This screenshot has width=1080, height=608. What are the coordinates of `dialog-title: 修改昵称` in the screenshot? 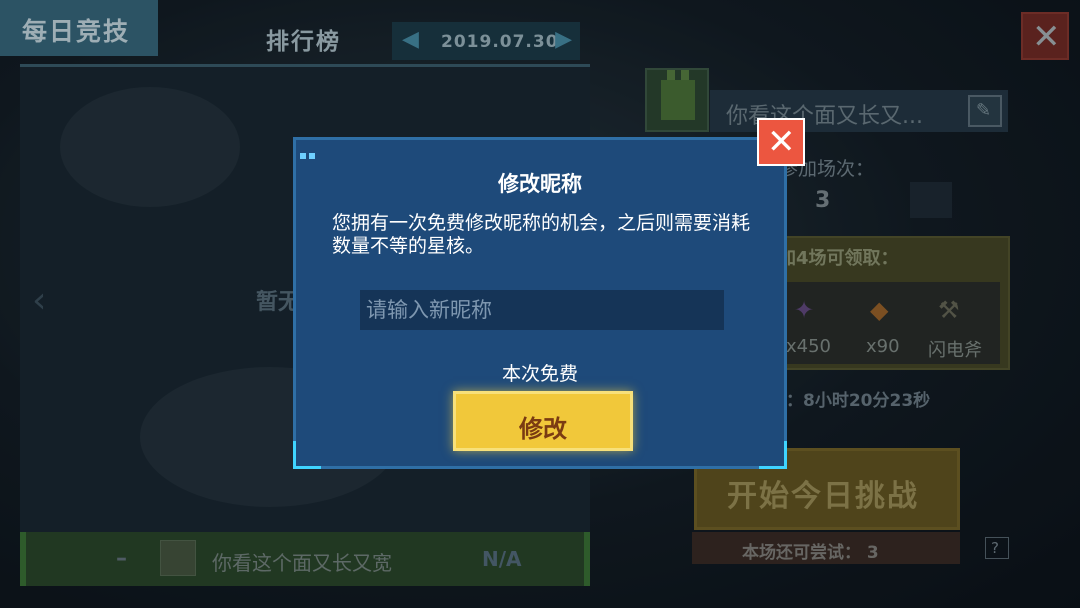 It's located at (540, 184).